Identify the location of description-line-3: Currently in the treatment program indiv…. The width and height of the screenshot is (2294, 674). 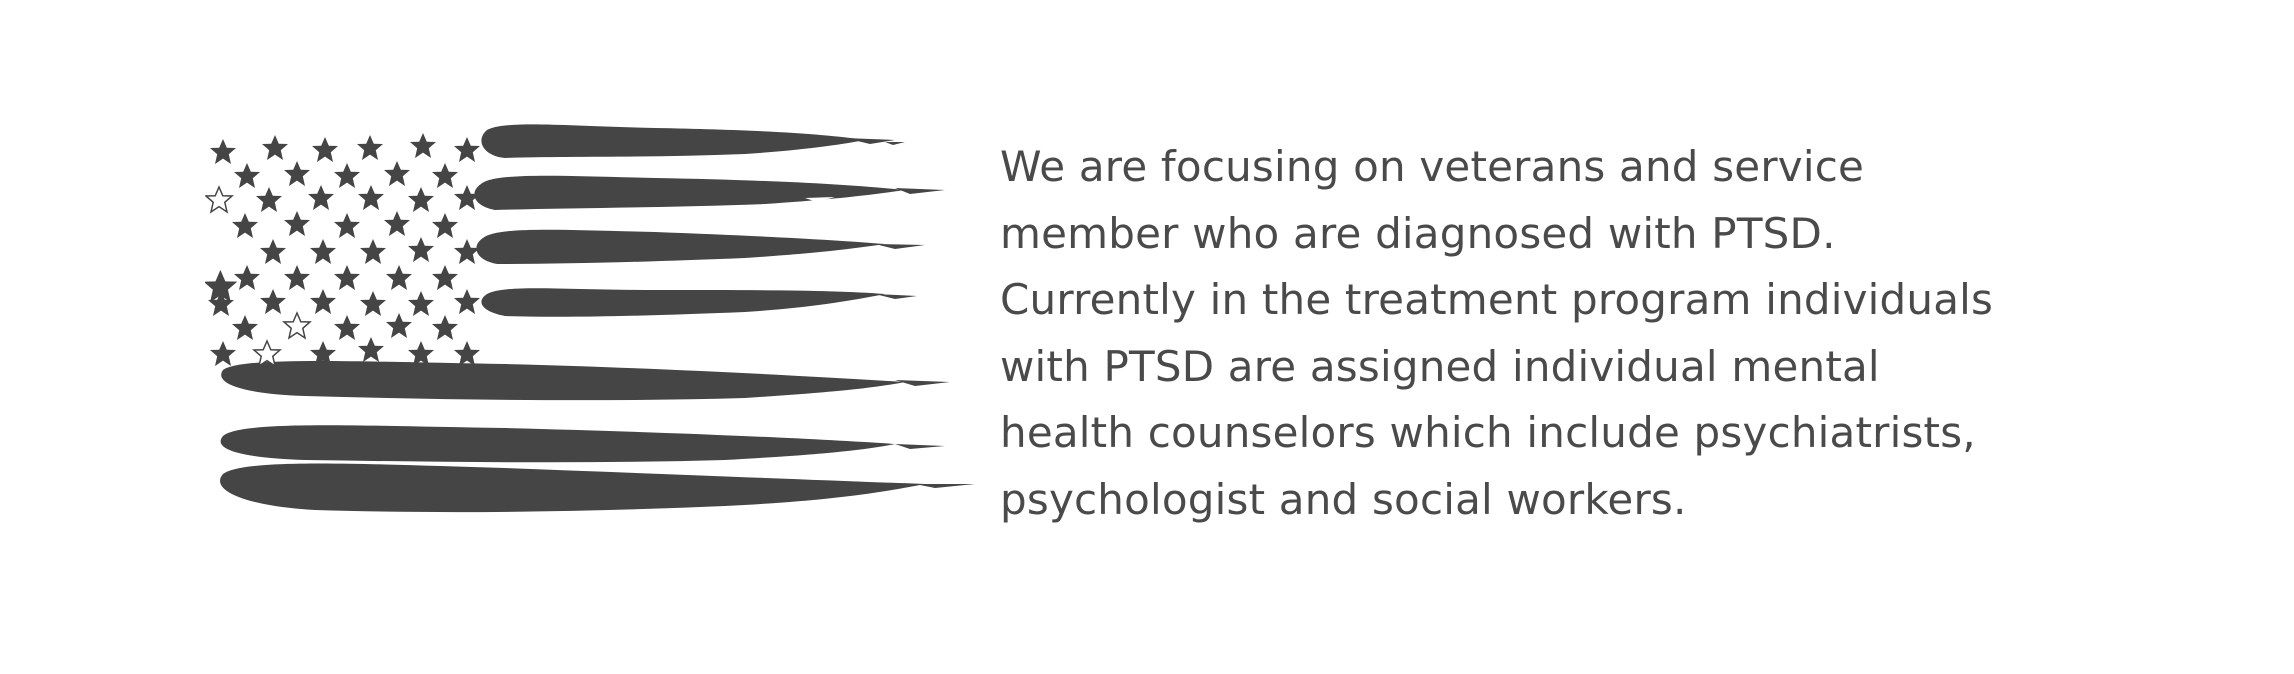
(1497, 299).